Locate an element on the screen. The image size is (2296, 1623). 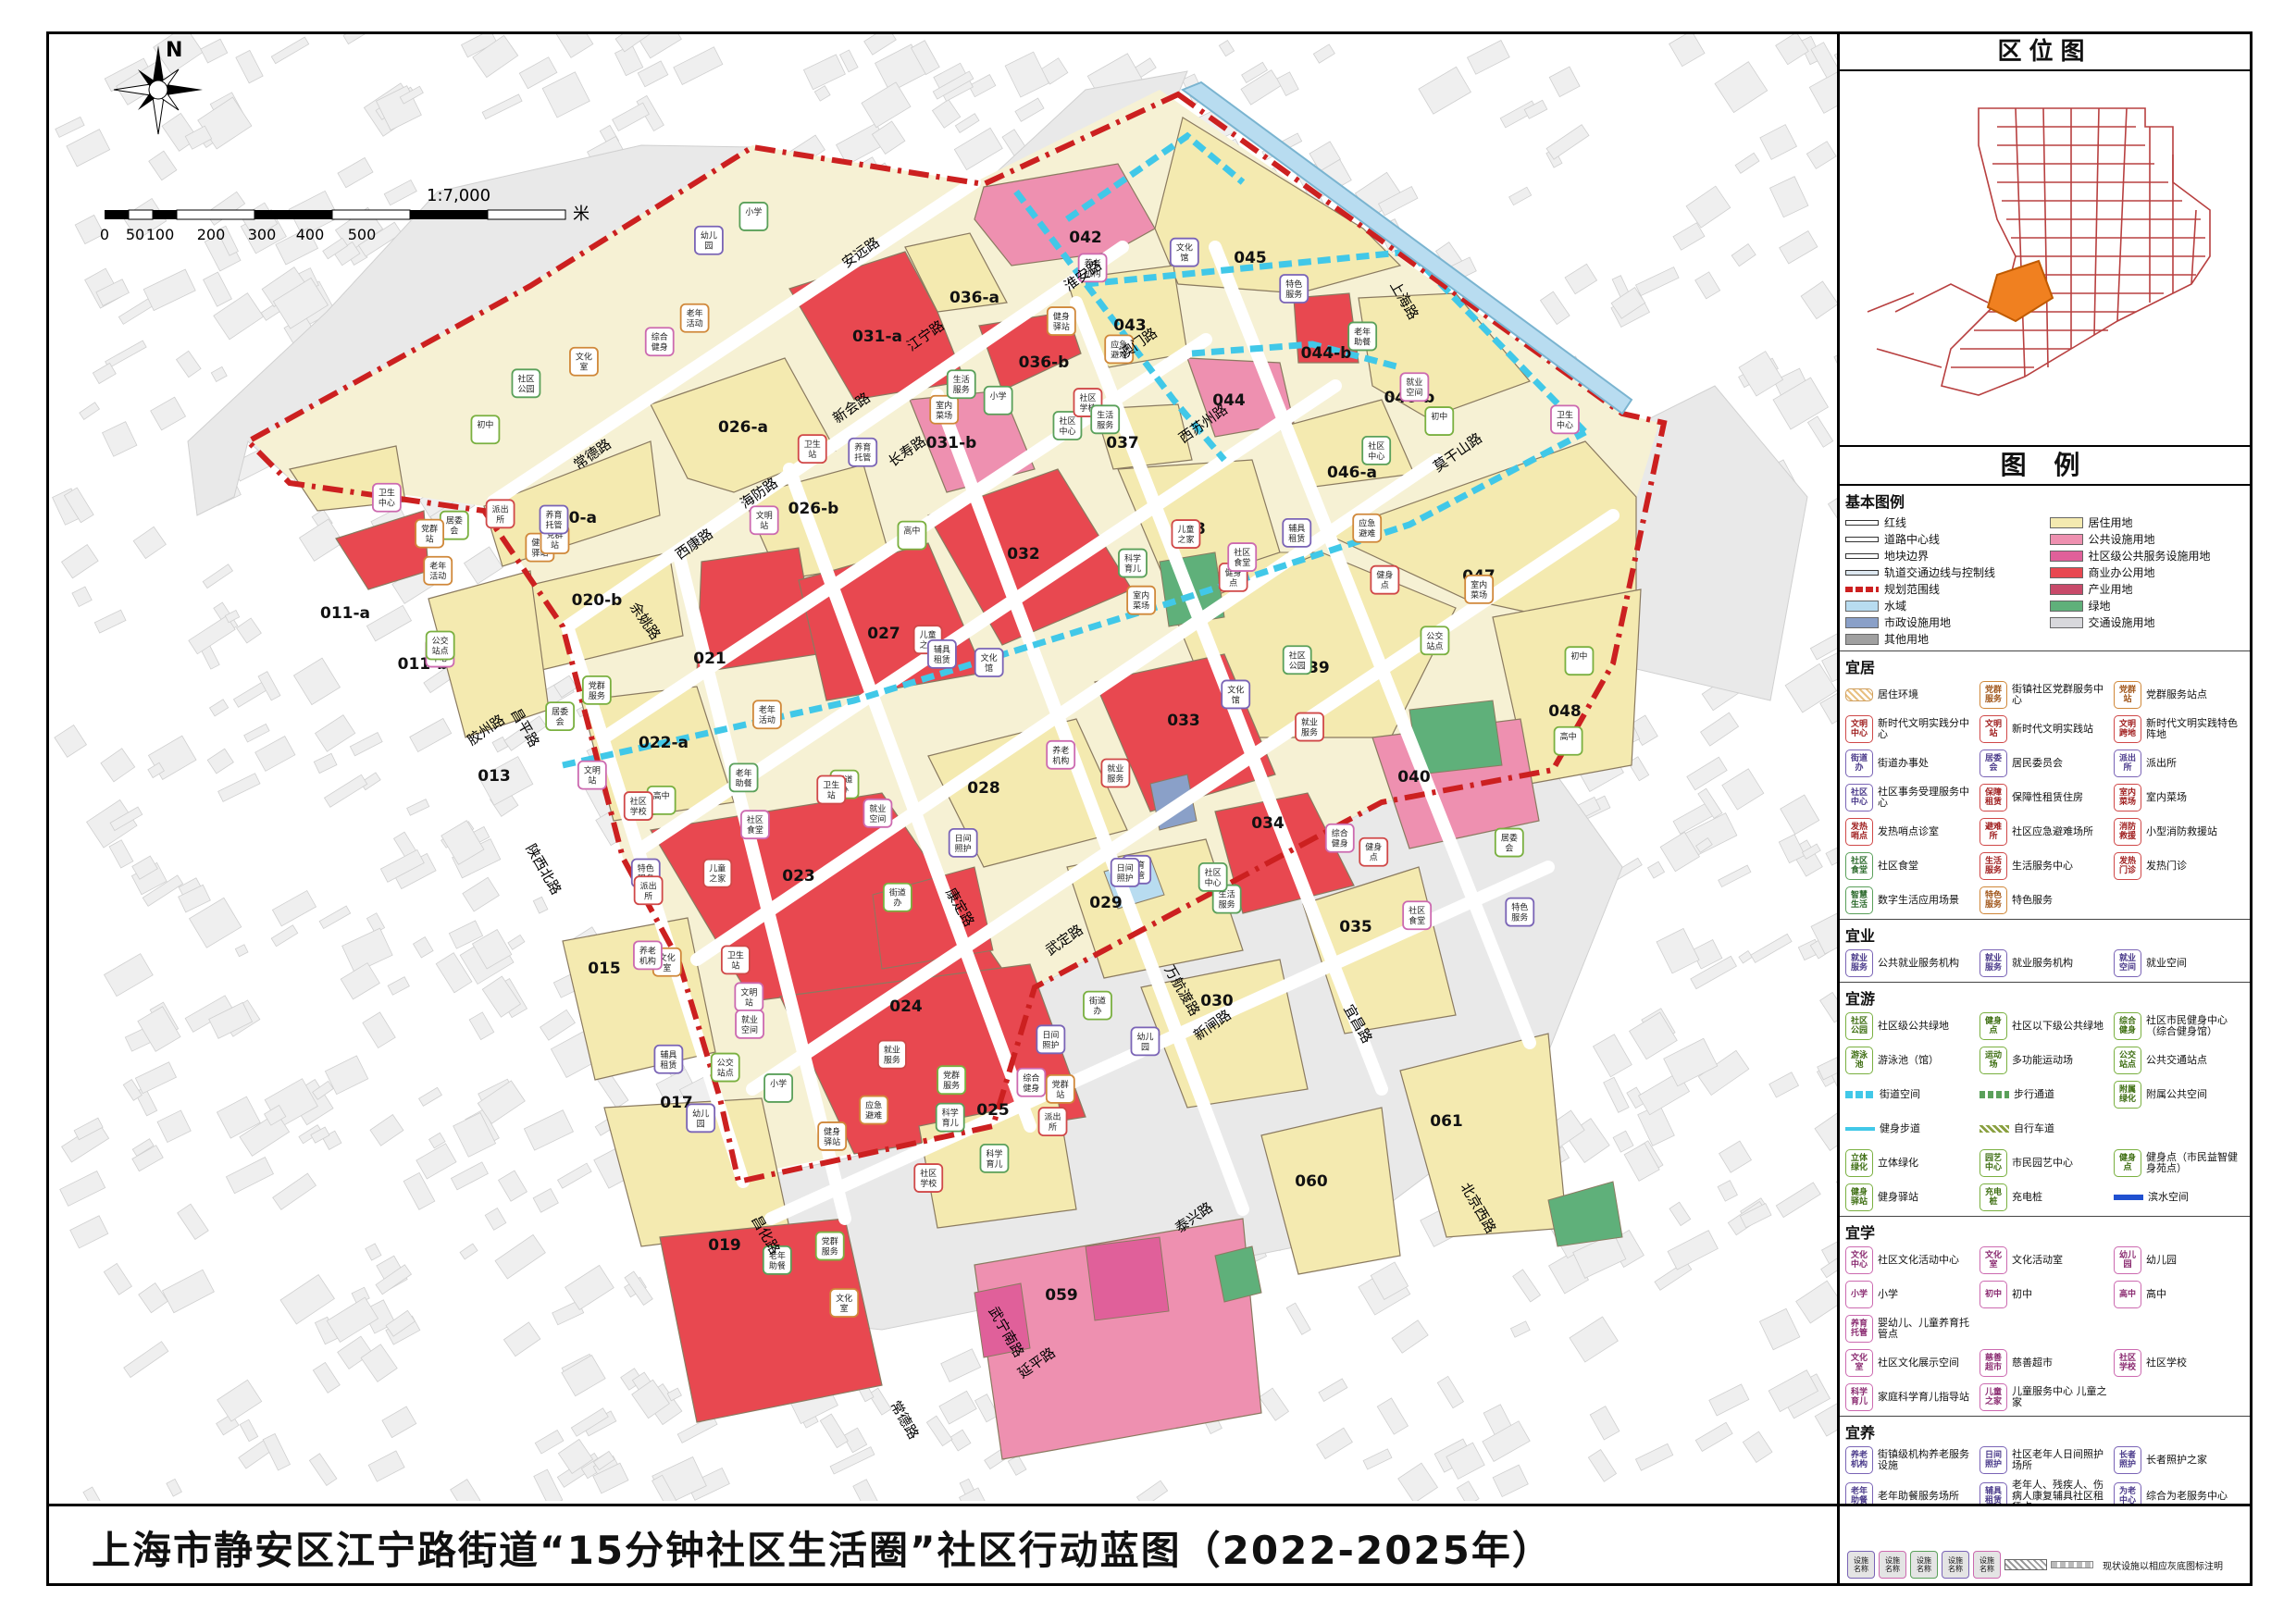
scale-tick: 500 is located at coordinates (363, 234).